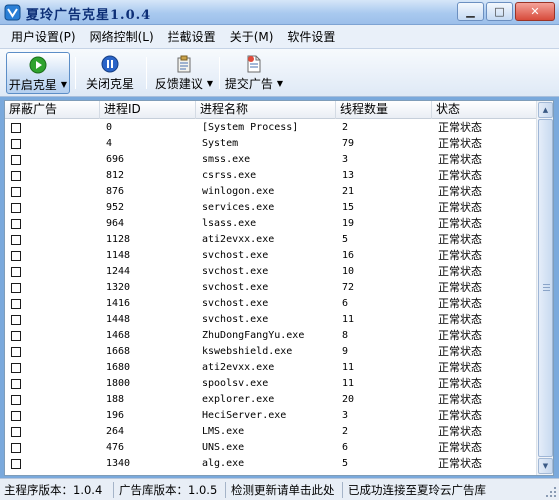 This screenshot has width=559, height=500. Describe the element at coordinates (109, 84) in the screenshot. I see `stop-button-label: 关闭克星` at that location.